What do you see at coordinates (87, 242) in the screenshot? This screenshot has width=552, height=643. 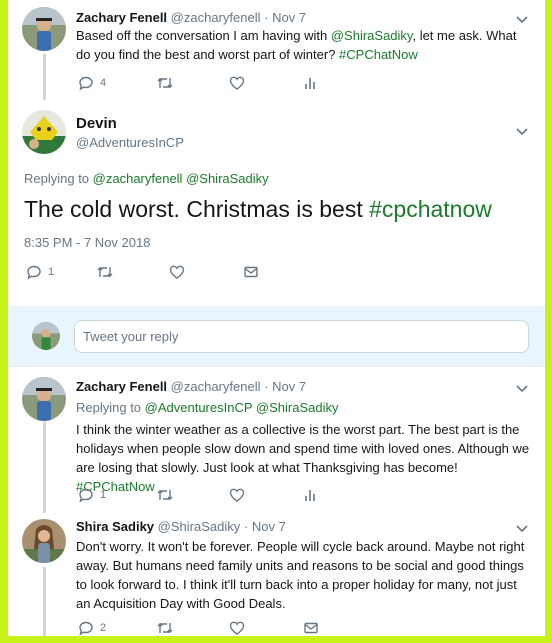 I see `tweet-timestamp: 8:35 PM - 7 Nov 2018` at bounding box center [87, 242].